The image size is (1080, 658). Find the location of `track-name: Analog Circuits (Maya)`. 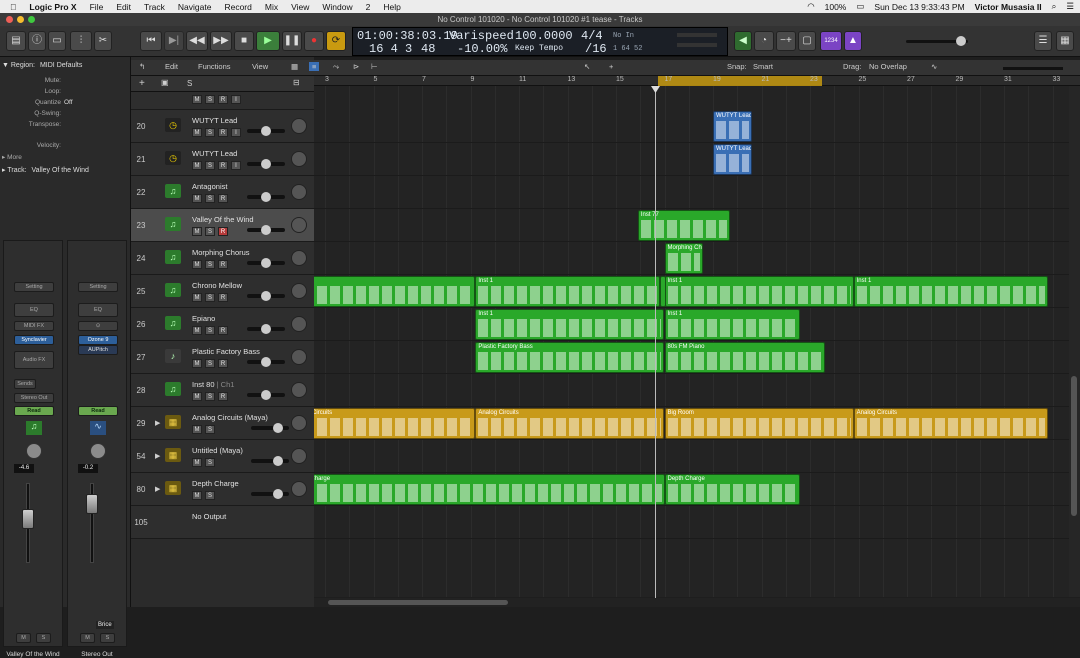

track-name: Analog Circuits (Maya) is located at coordinates (230, 417).